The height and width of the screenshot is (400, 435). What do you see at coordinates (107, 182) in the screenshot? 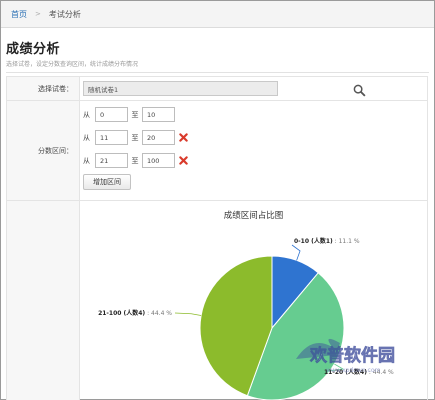
I see `add-range-button: 增加区间` at bounding box center [107, 182].